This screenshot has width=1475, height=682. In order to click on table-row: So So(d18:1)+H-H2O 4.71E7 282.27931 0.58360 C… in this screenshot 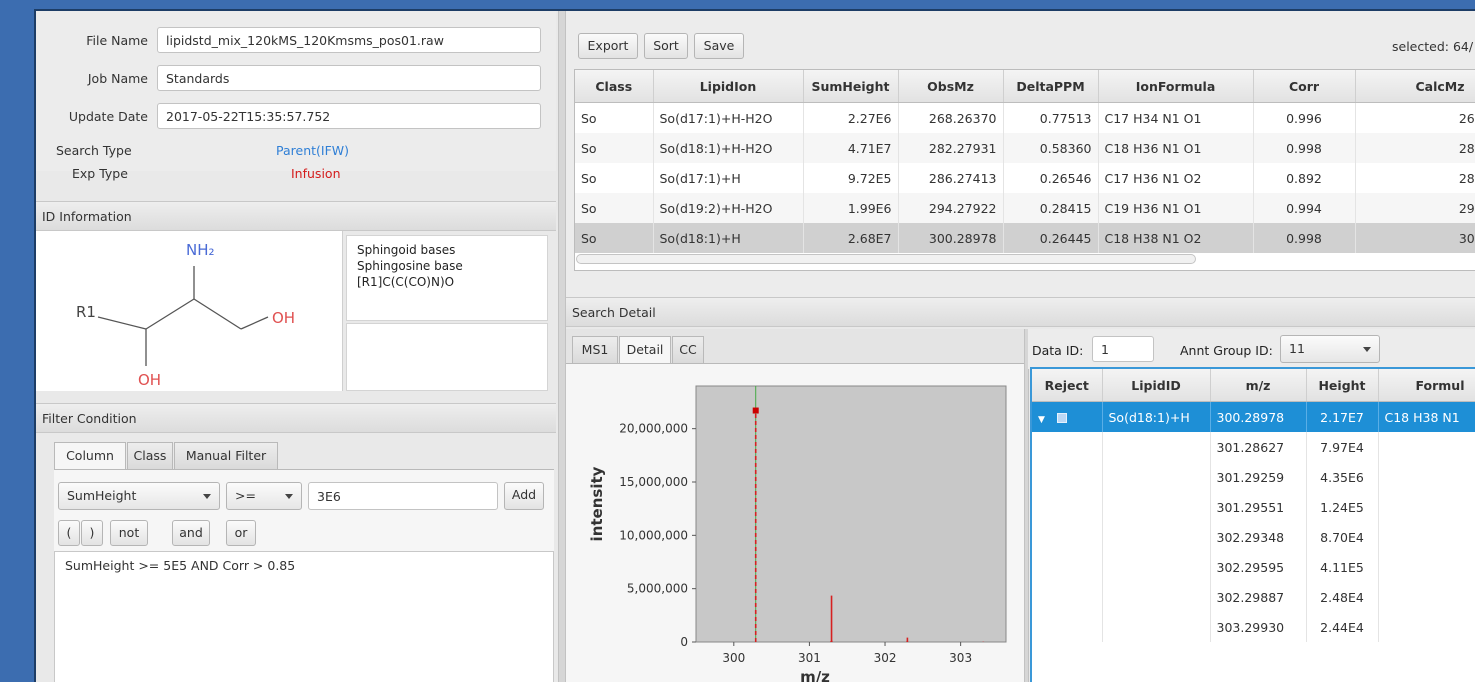, I will do `click(1025, 148)`.